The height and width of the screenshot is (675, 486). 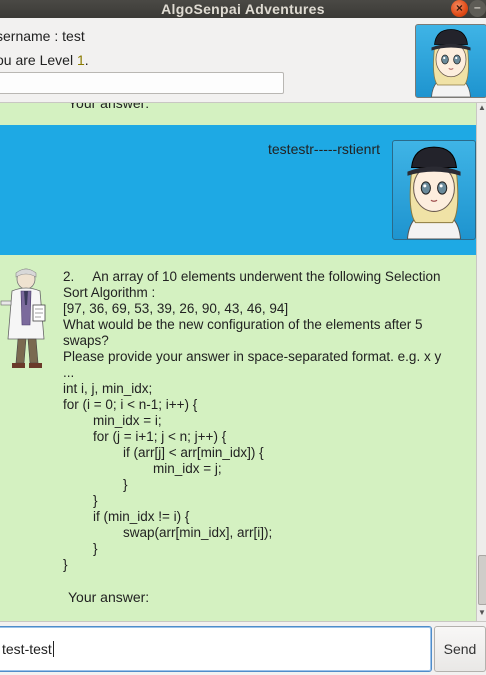 What do you see at coordinates (460, 649) in the screenshot?
I see `send-button: Send` at bounding box center [460, 649].